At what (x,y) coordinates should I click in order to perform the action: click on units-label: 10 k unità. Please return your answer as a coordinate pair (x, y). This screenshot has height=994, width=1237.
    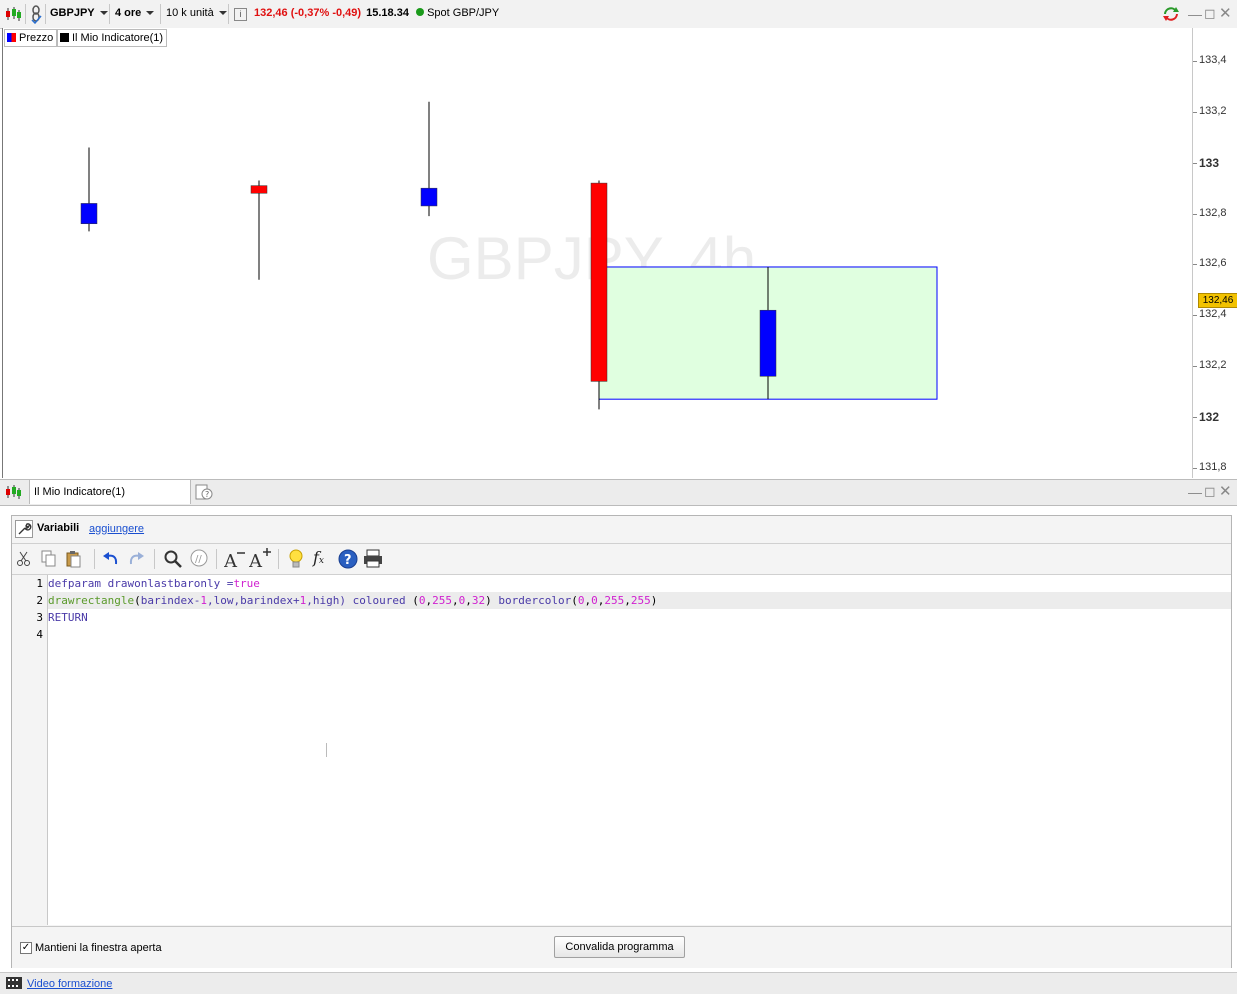
    Looking at the image, I should click on (190, 13).